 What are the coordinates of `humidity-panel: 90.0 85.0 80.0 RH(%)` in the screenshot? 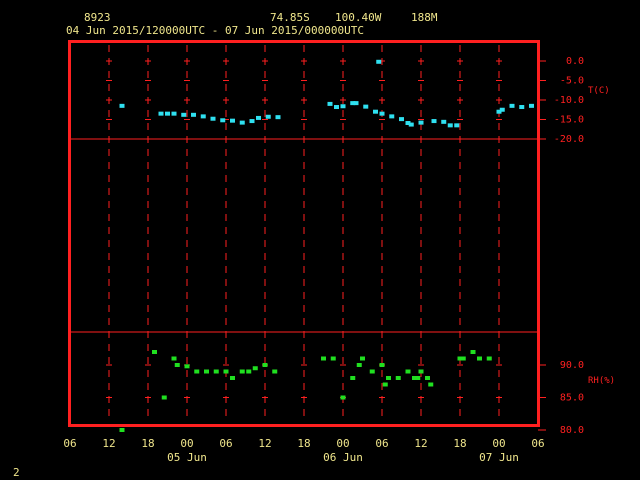 It's located at (367, 393).